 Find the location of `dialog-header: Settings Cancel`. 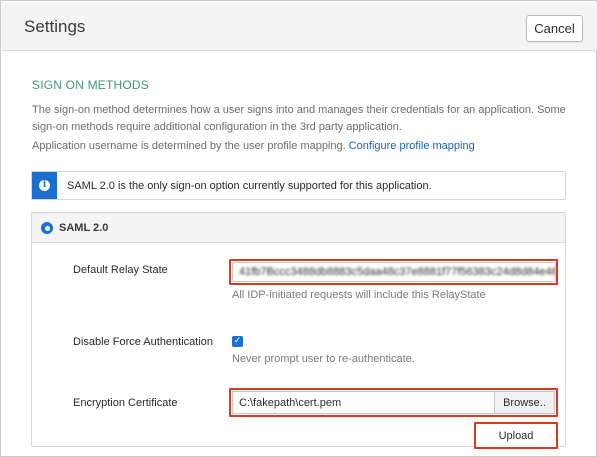

dialog-header: Settings Cancel is located at coordinates (299, 26).